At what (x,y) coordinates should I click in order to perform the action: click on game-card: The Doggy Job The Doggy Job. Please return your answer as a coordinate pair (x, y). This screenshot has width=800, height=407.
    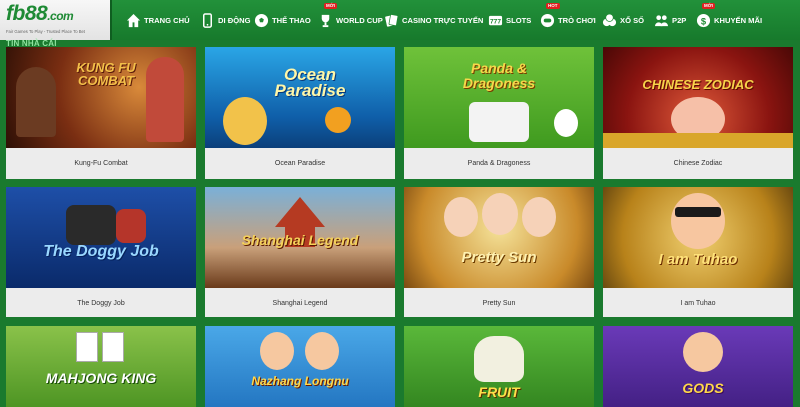
    Looking at the image, I should click on (101, 252).